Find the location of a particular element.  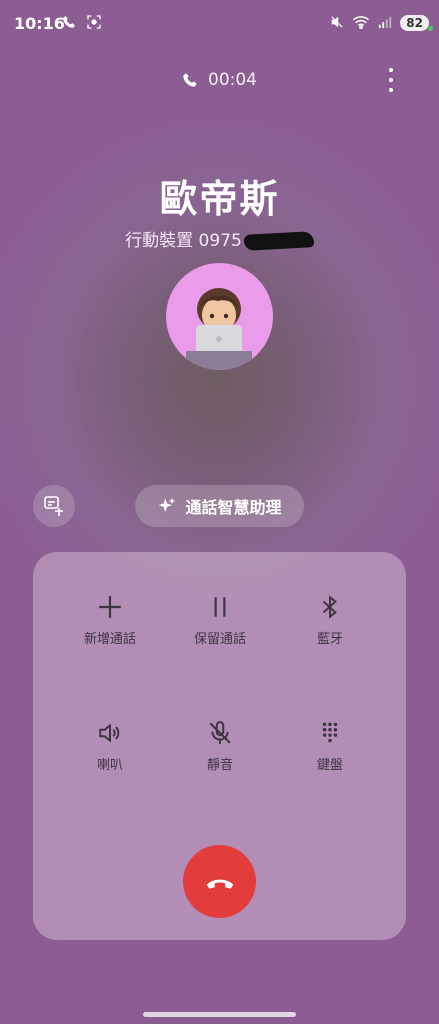

translate-icon is located at coordinates (53, 506).